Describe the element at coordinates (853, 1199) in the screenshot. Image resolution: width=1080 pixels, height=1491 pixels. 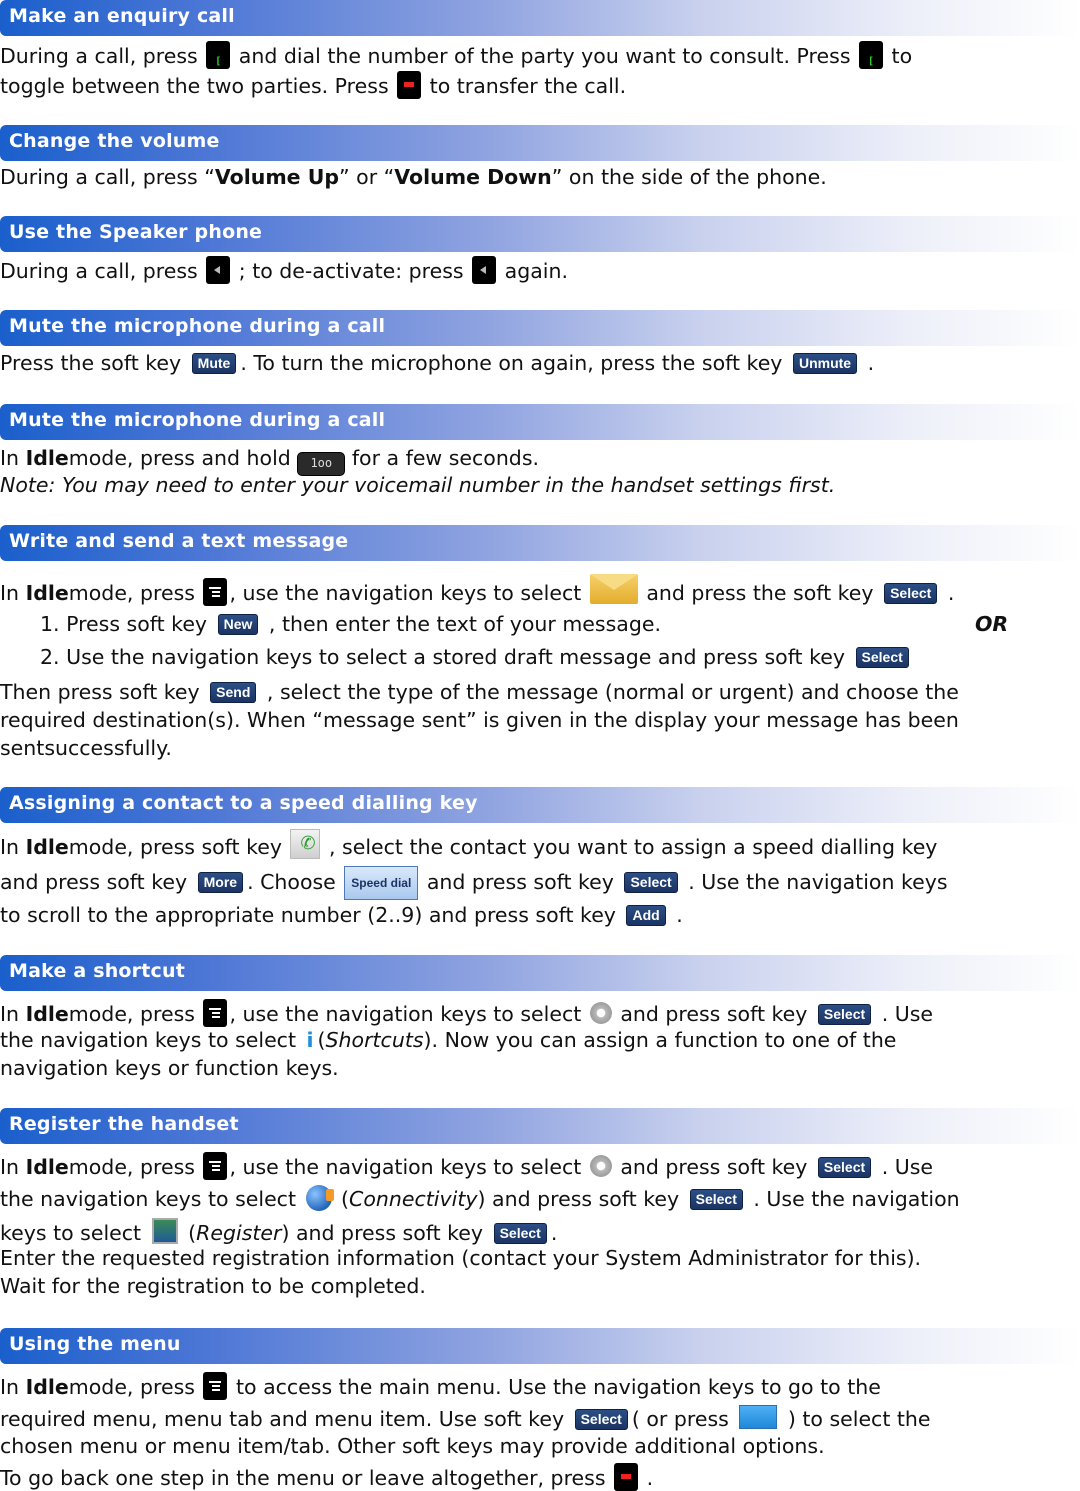
I see `text: . Use the navigation` at that location.